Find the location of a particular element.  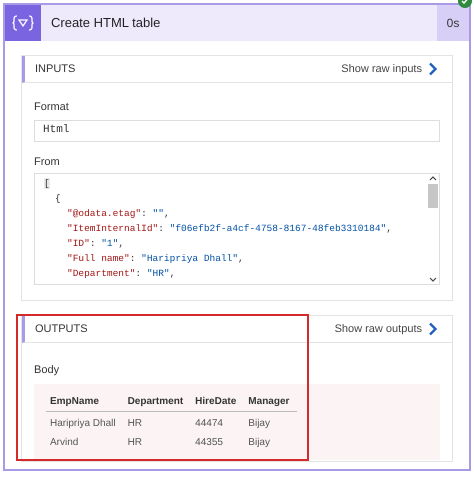

format-field: Html is located at coordinates (237, 131).